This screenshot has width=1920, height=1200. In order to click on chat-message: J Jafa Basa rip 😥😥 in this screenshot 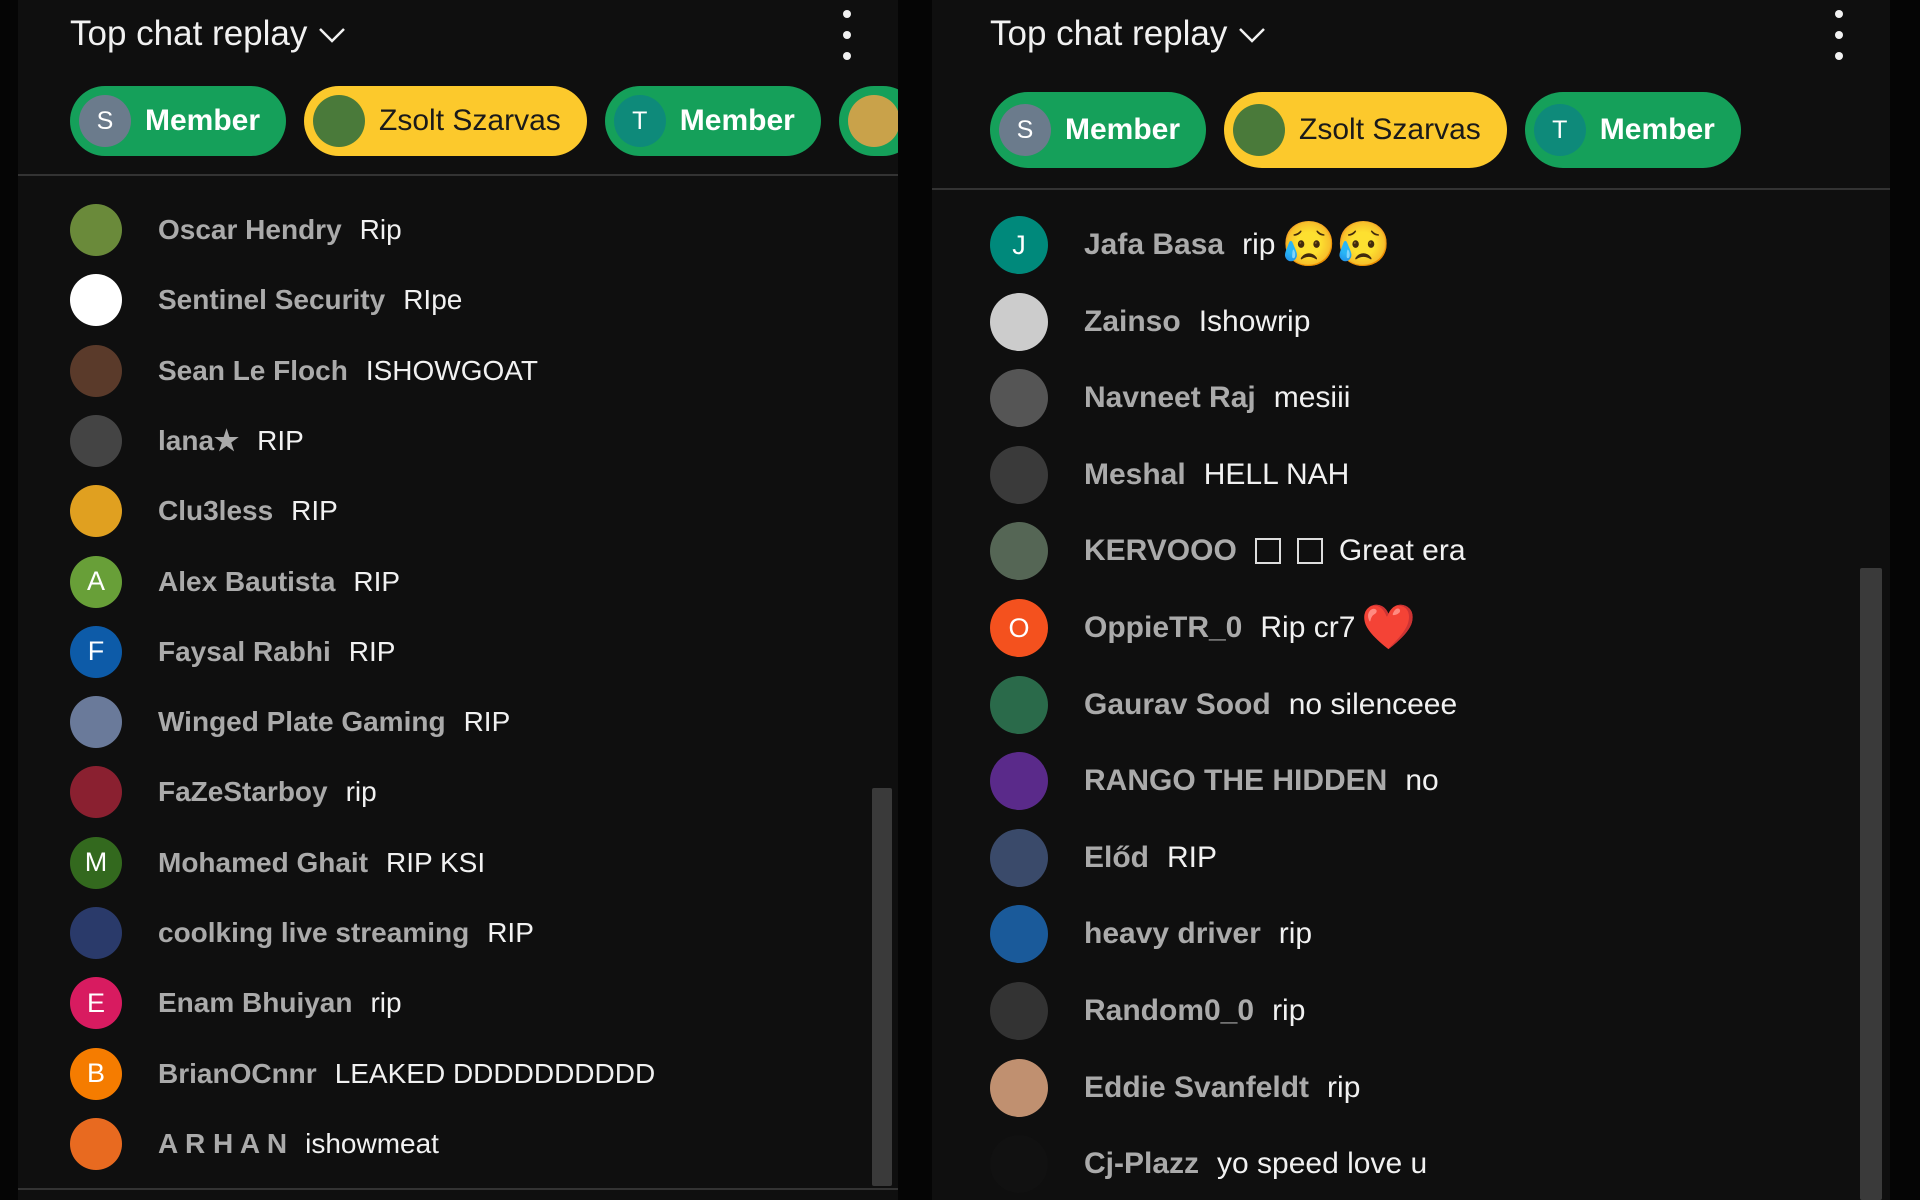, I will do `click(1190, 245)`.